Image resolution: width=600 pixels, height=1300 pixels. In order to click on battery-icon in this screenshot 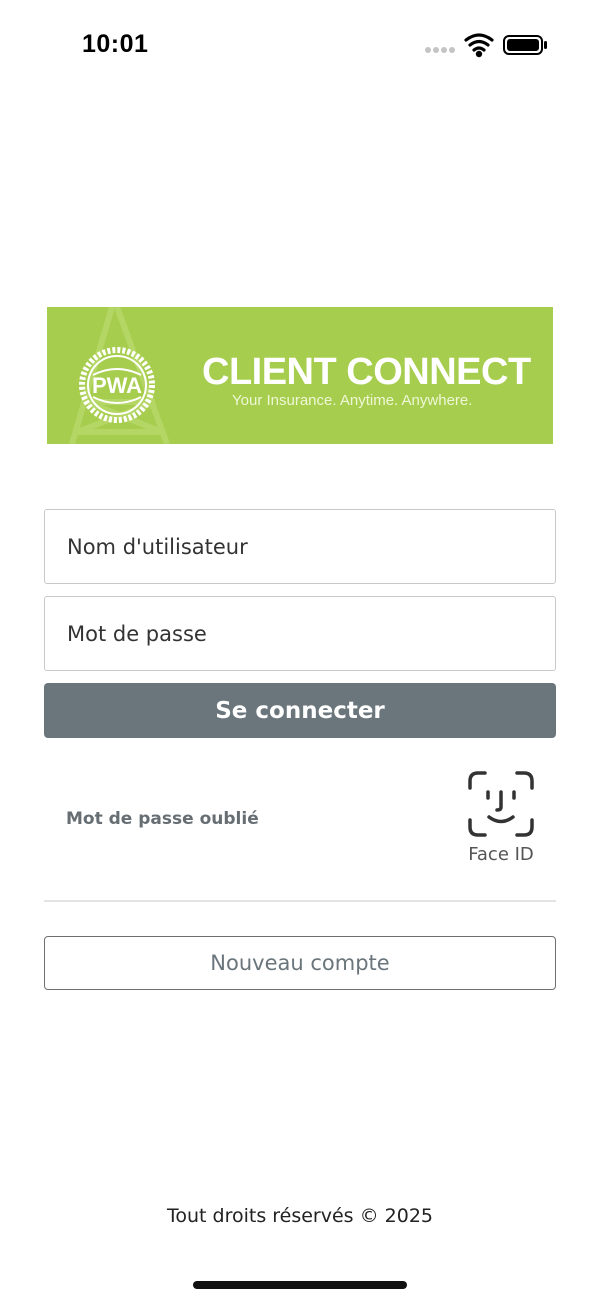, I will do `click(525, 45)`.